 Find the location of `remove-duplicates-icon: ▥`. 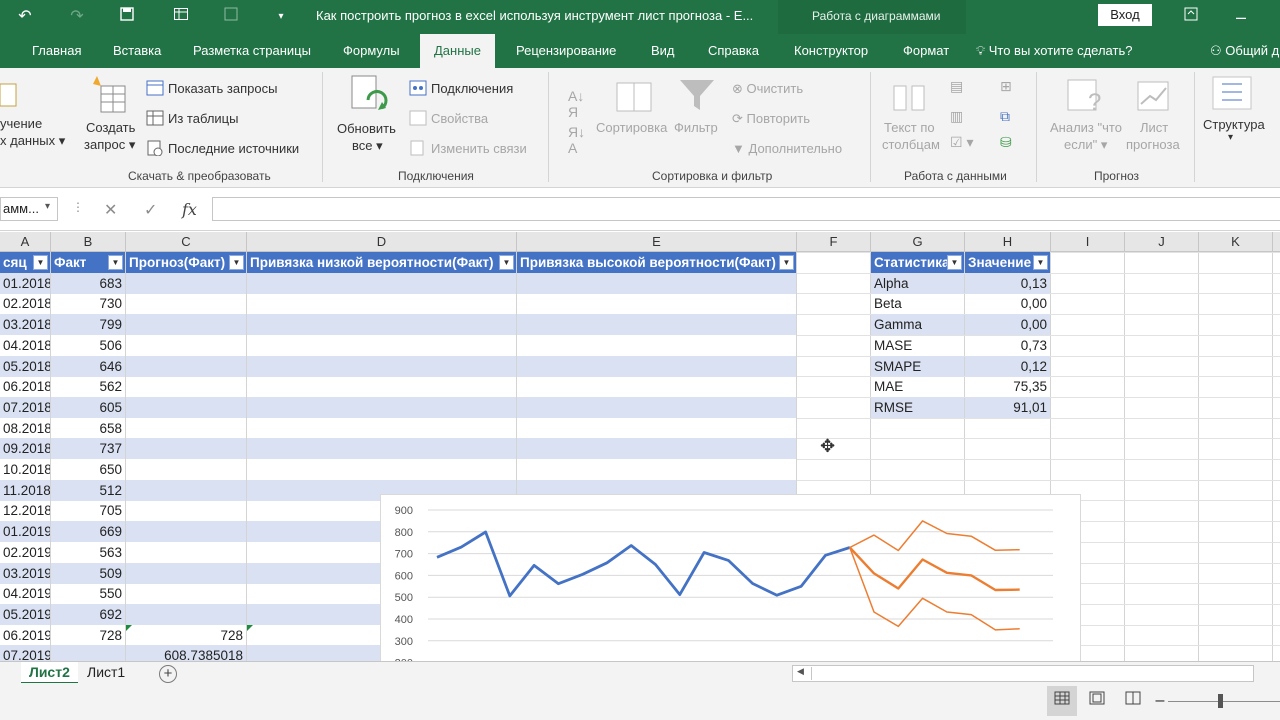

remove-duplicates-icon: ▥ is located at coordinates (956, 116).